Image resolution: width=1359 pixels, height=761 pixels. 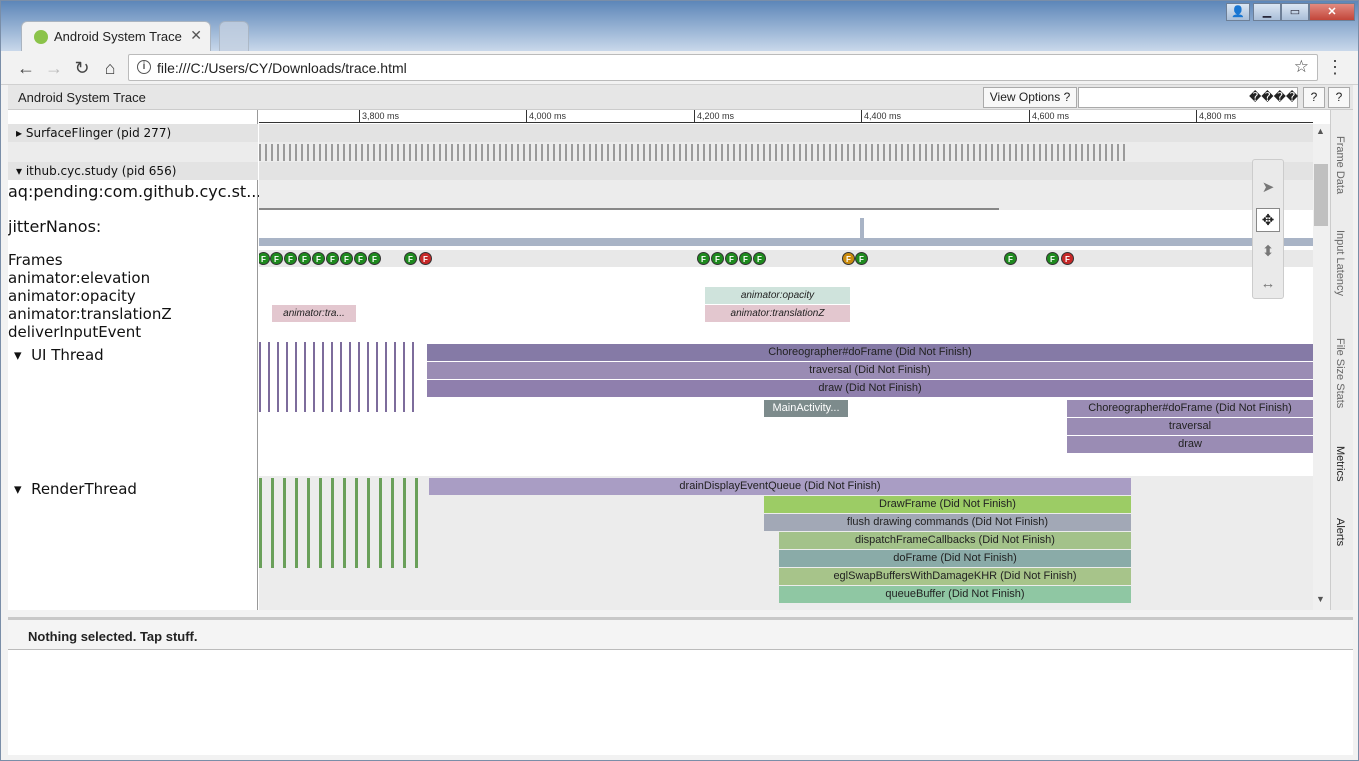 What do you see at coordinates (59, 355) in the screenshot?
I see `track-label-ui-thread: ▾ UI Thread` at bounding box center [59, 355].